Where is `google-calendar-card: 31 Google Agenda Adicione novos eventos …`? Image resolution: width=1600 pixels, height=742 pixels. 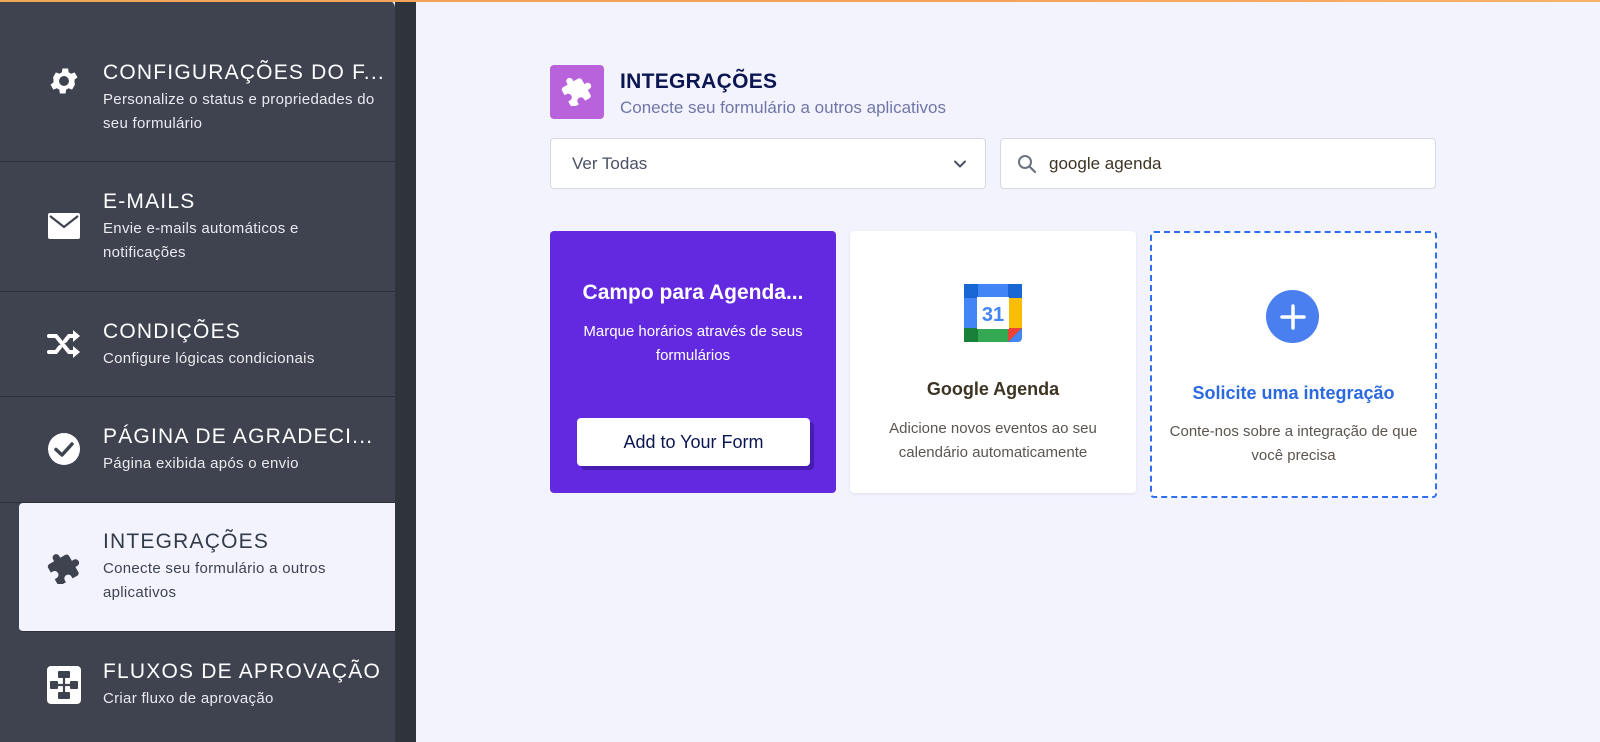 google-calendar-card: 31 Google Agenda Adicione novos eventos … is located at coordinates (993, 362).